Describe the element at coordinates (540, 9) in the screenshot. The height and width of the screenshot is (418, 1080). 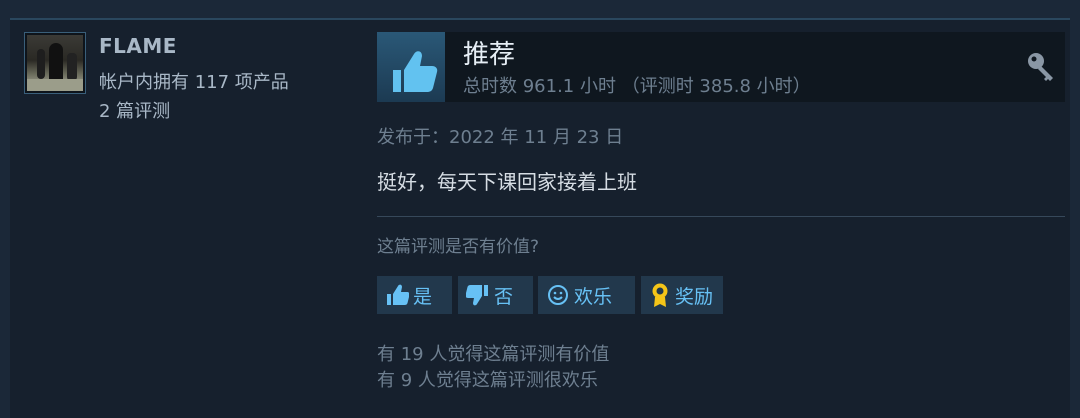
I see `top-band` at that location.